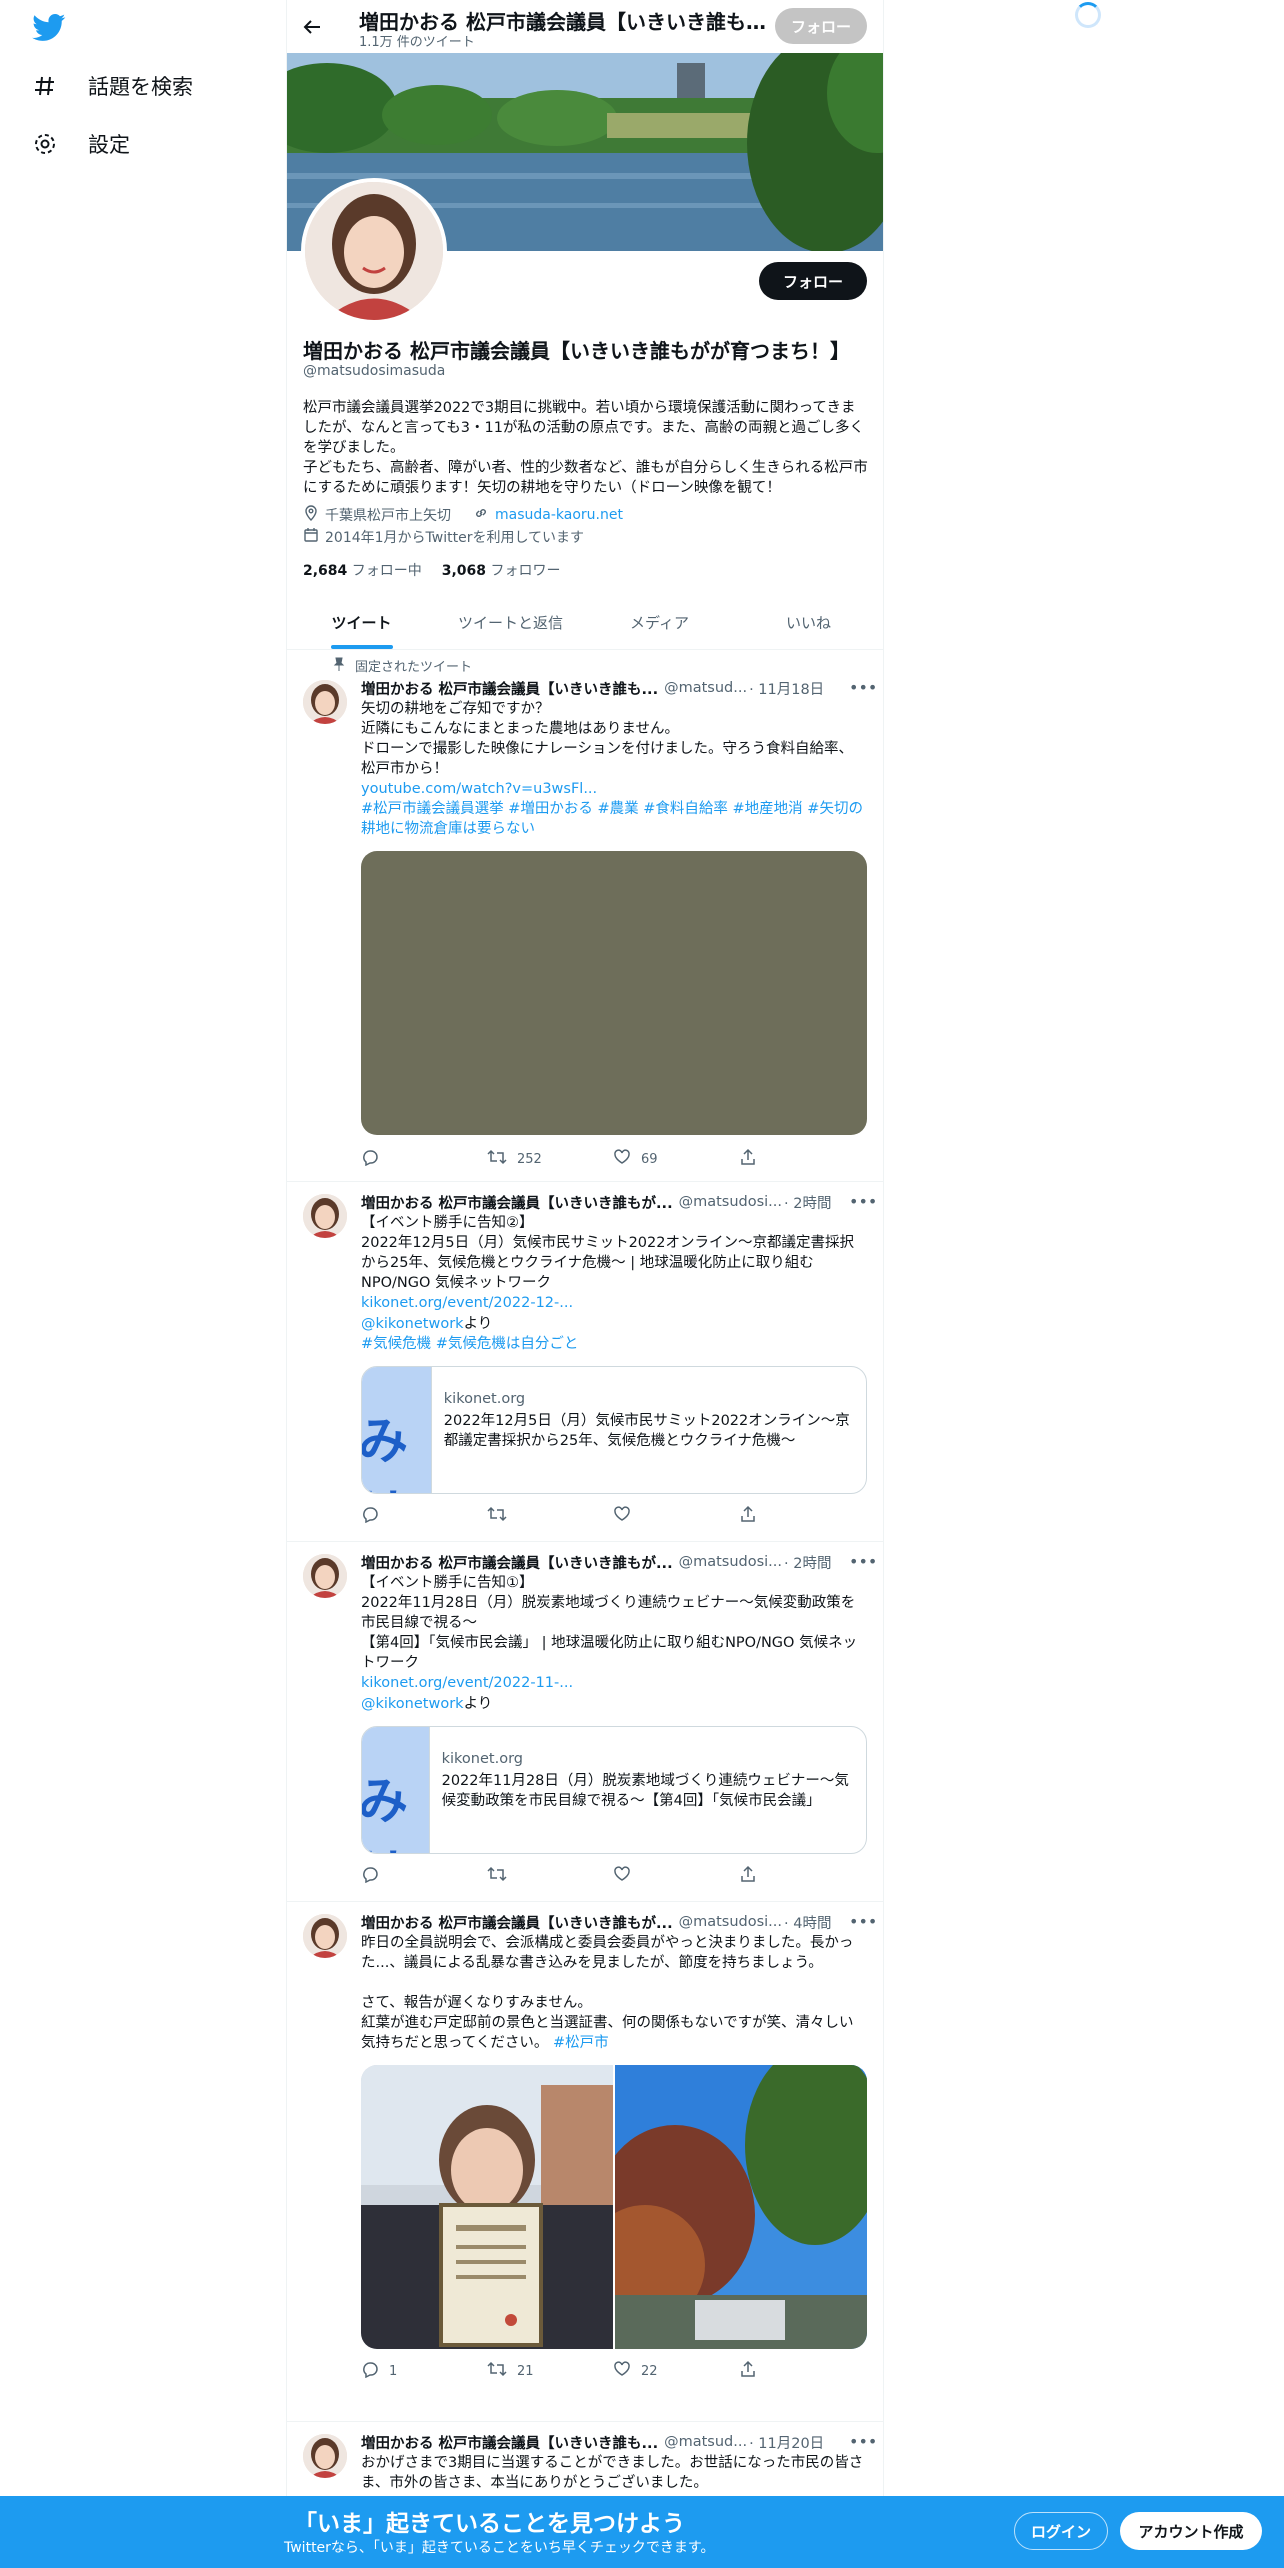 The width and height of the screenshot is (1284, 2568). What do you see at coordinates (525, 571) in the screenshot?
I see `followers-label: フォロワー` at bounding box center [525, 571].